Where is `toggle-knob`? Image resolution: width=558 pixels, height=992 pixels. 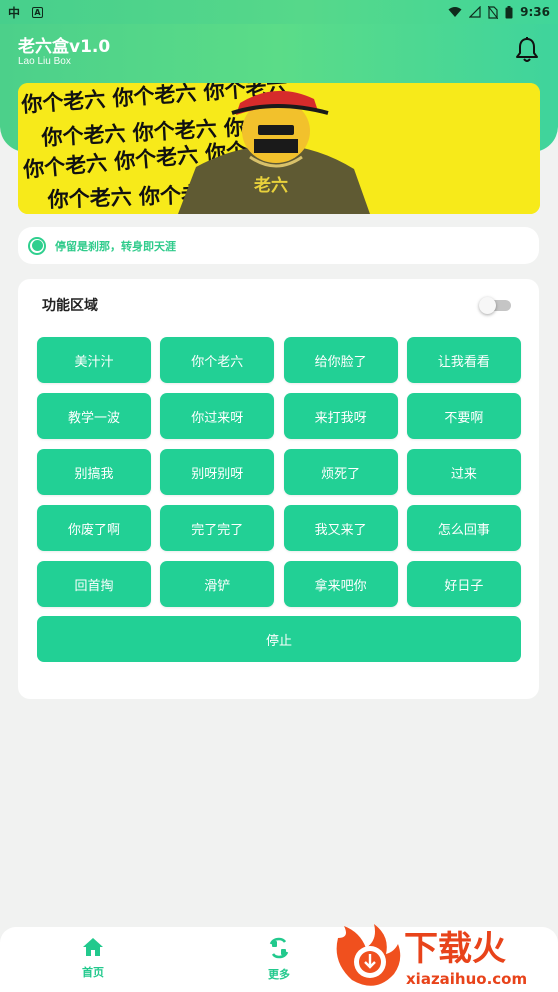 toggle-knob is located at coordinates (487, 305).